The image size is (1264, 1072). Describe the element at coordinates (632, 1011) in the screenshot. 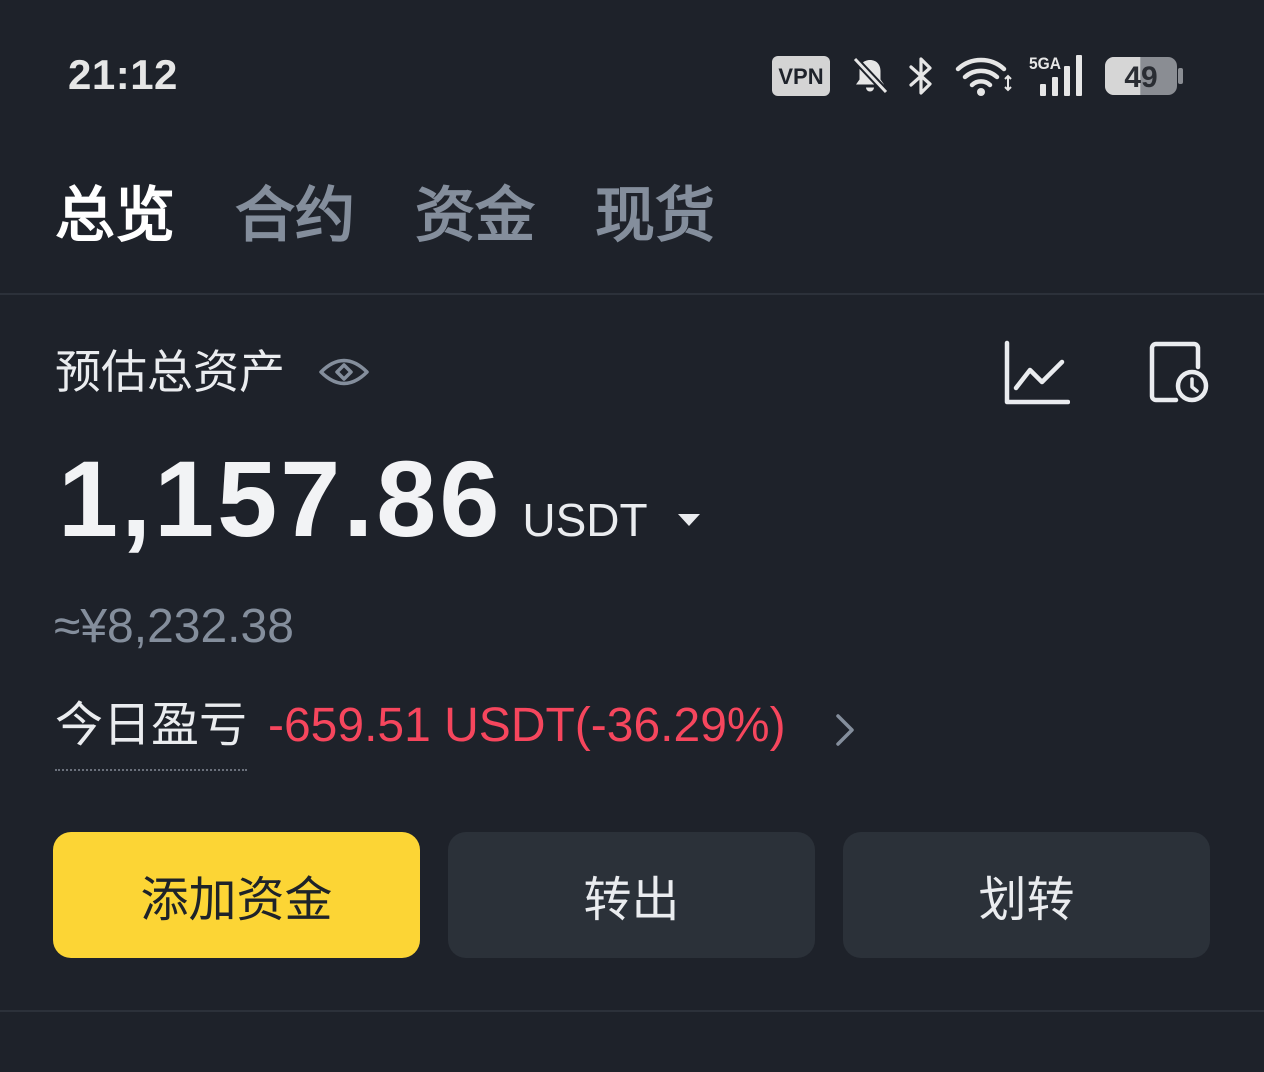

I see `section-divider` at that location.